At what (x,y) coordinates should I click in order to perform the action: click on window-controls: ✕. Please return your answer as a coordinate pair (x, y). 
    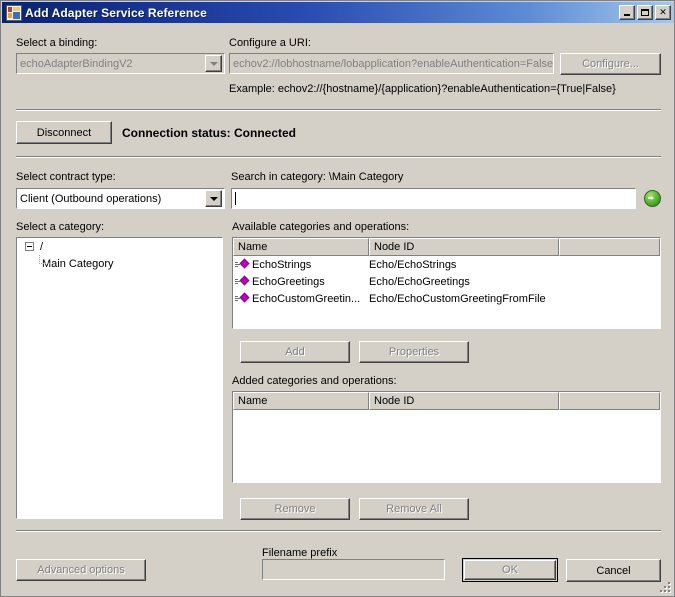
    Looking at the image, I should click on (646, 12).